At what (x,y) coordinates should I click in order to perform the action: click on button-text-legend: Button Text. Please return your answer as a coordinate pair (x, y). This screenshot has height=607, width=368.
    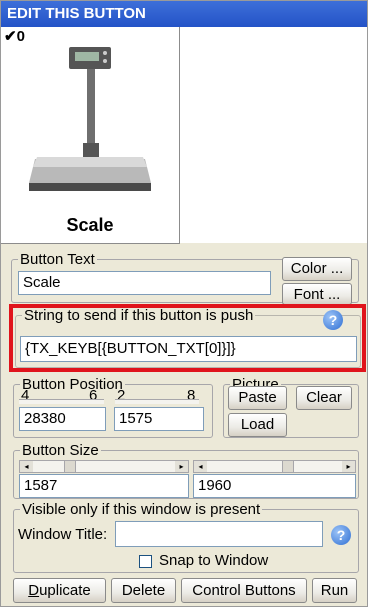
    Looking at the image, I should click on (57, 259).